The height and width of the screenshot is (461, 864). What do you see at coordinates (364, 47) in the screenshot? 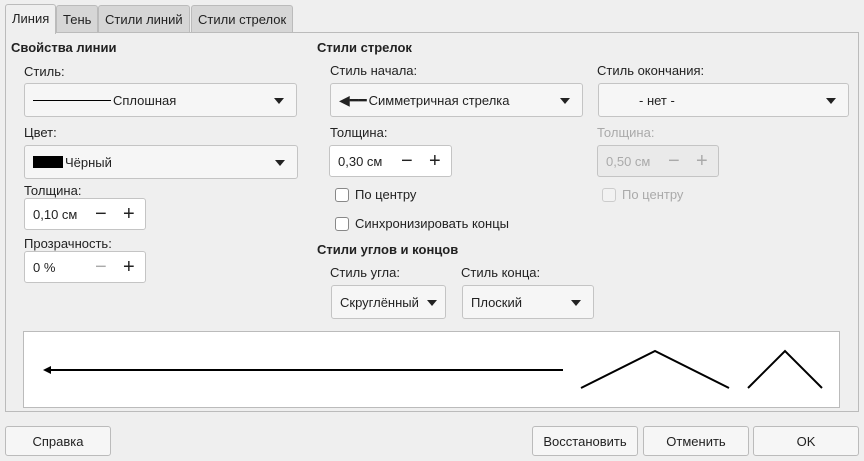
I see `arrow-styles-heading: Стили стрелок` at bounding box center [364, 47].